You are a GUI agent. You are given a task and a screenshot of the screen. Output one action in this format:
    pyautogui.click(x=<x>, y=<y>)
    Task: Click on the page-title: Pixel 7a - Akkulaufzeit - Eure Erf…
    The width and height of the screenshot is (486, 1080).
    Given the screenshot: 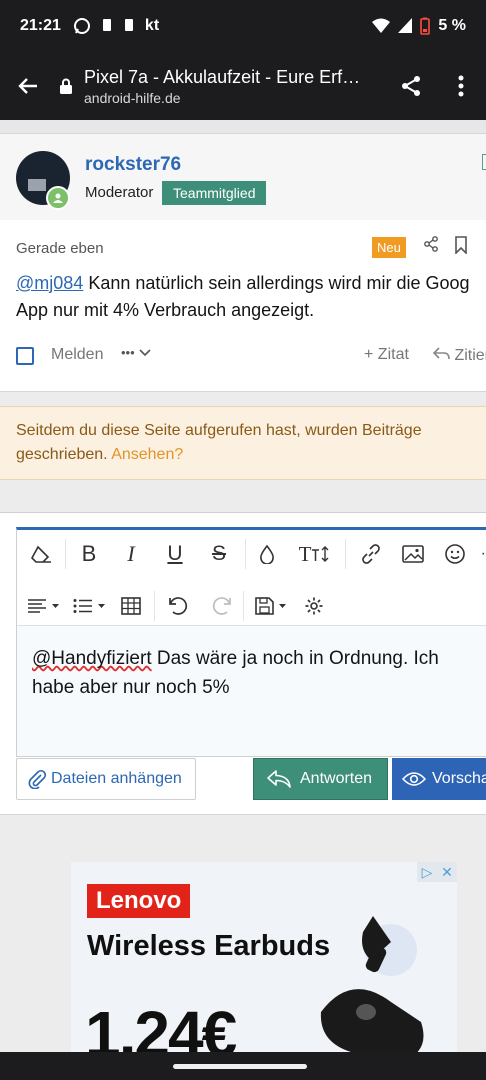 What is the action you would take?
    pyautogui.click(x=222, y=76)
    